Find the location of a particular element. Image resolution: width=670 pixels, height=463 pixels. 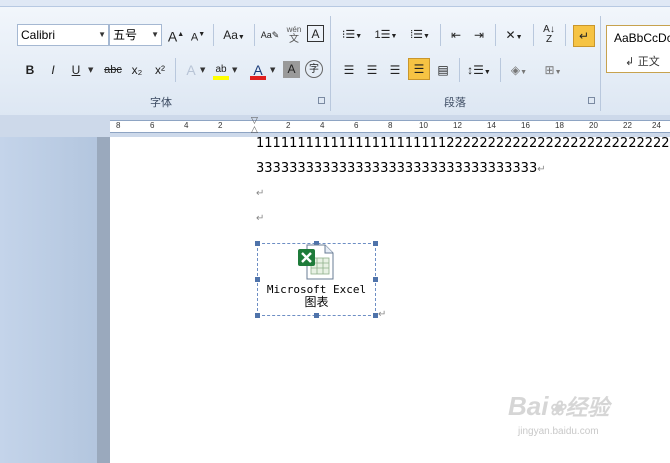

line-spacing-button: ↕☰▼ is located at coordinates (479, 70).